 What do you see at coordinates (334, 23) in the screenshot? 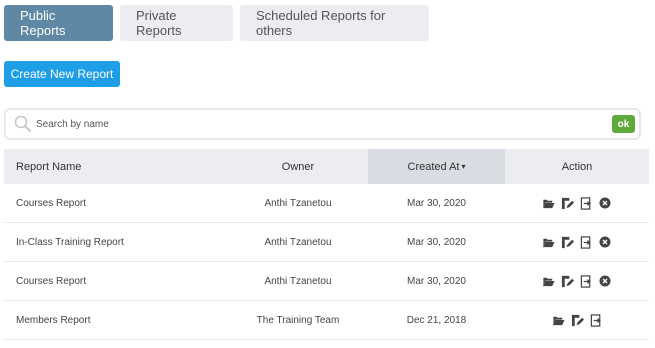
I see `tab-scheduled-reports: Scheduled Reports for others` at bounding box center [334, 23].